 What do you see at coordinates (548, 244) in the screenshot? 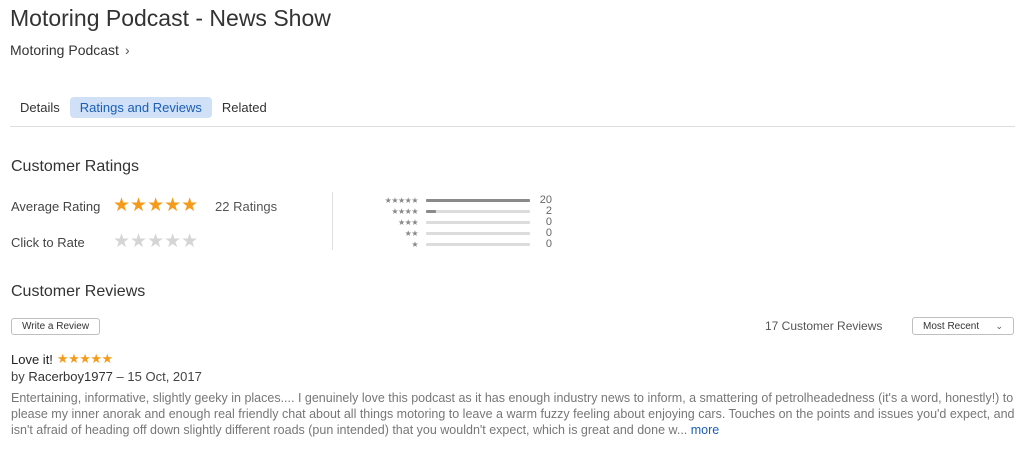
I see `histogram-count: 0` at bounding box center [548, 244].